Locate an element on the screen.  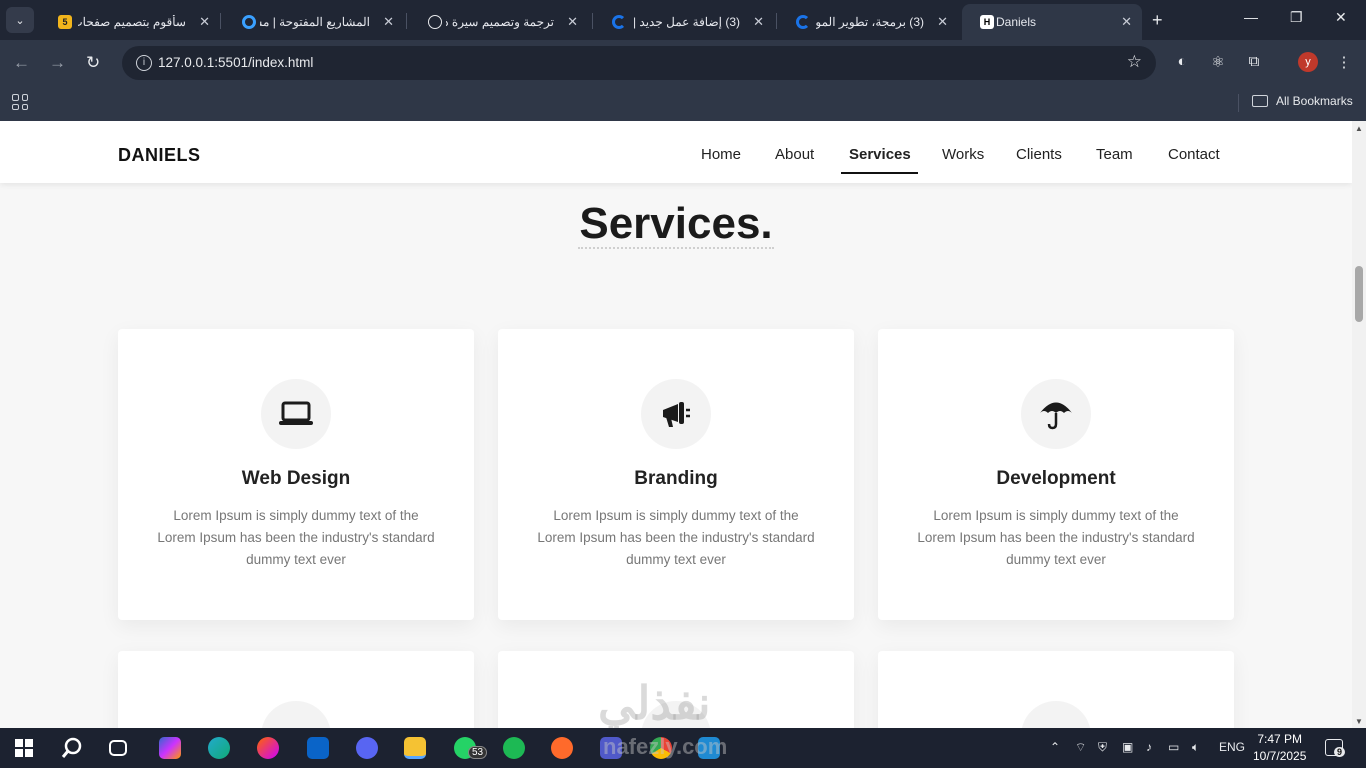
browser-tab-4: ✕ (3) إضافة عمل جديد | is located at coordinates (684, 22).